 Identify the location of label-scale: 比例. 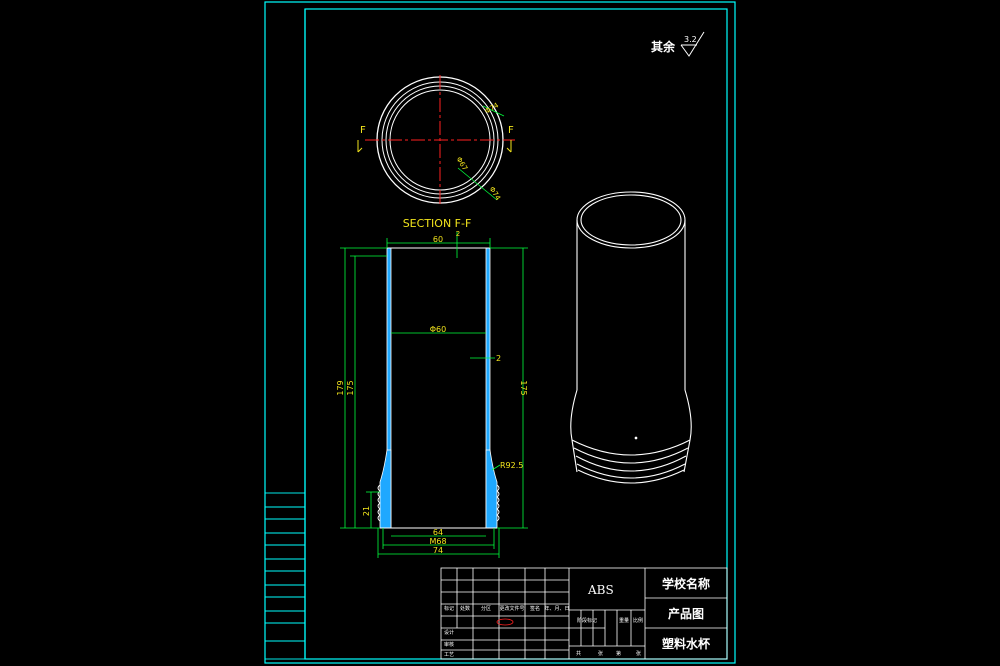
(638, 620).